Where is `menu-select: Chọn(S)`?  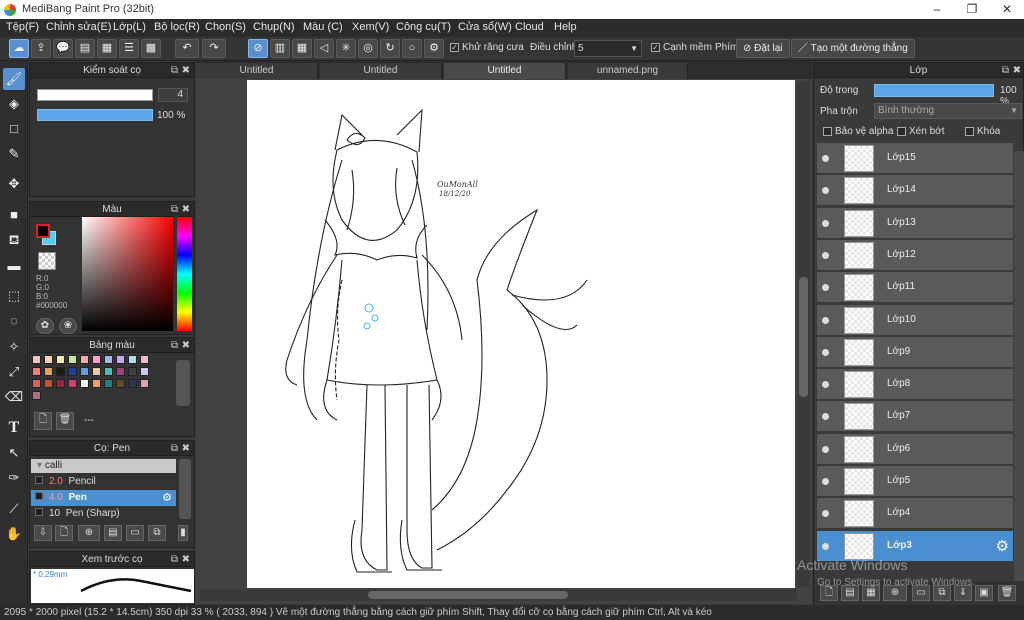 menu-select: Chọn(S) is located at coordinates (225, 27).